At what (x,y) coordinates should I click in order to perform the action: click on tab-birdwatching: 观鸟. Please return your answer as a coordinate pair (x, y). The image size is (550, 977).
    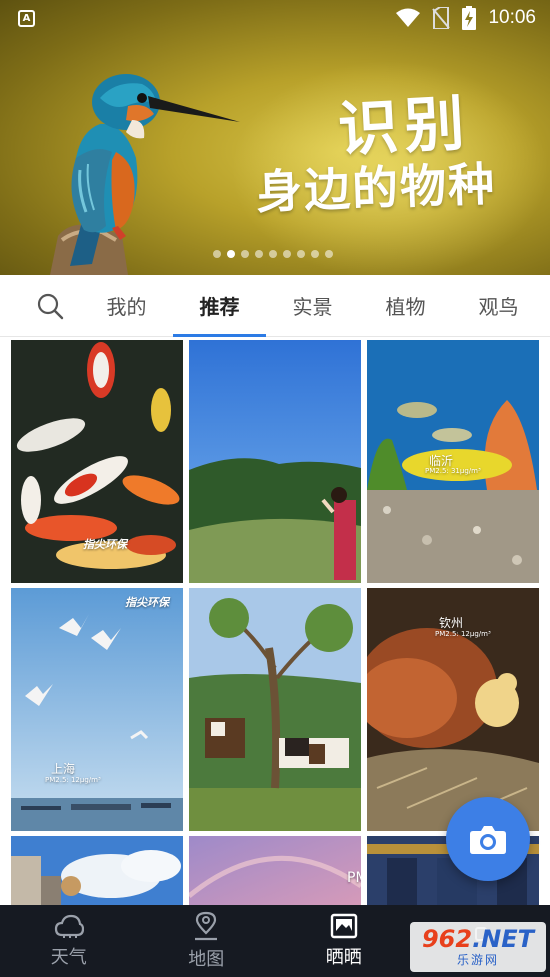
    Looking at the image, I should click on (498, 306).